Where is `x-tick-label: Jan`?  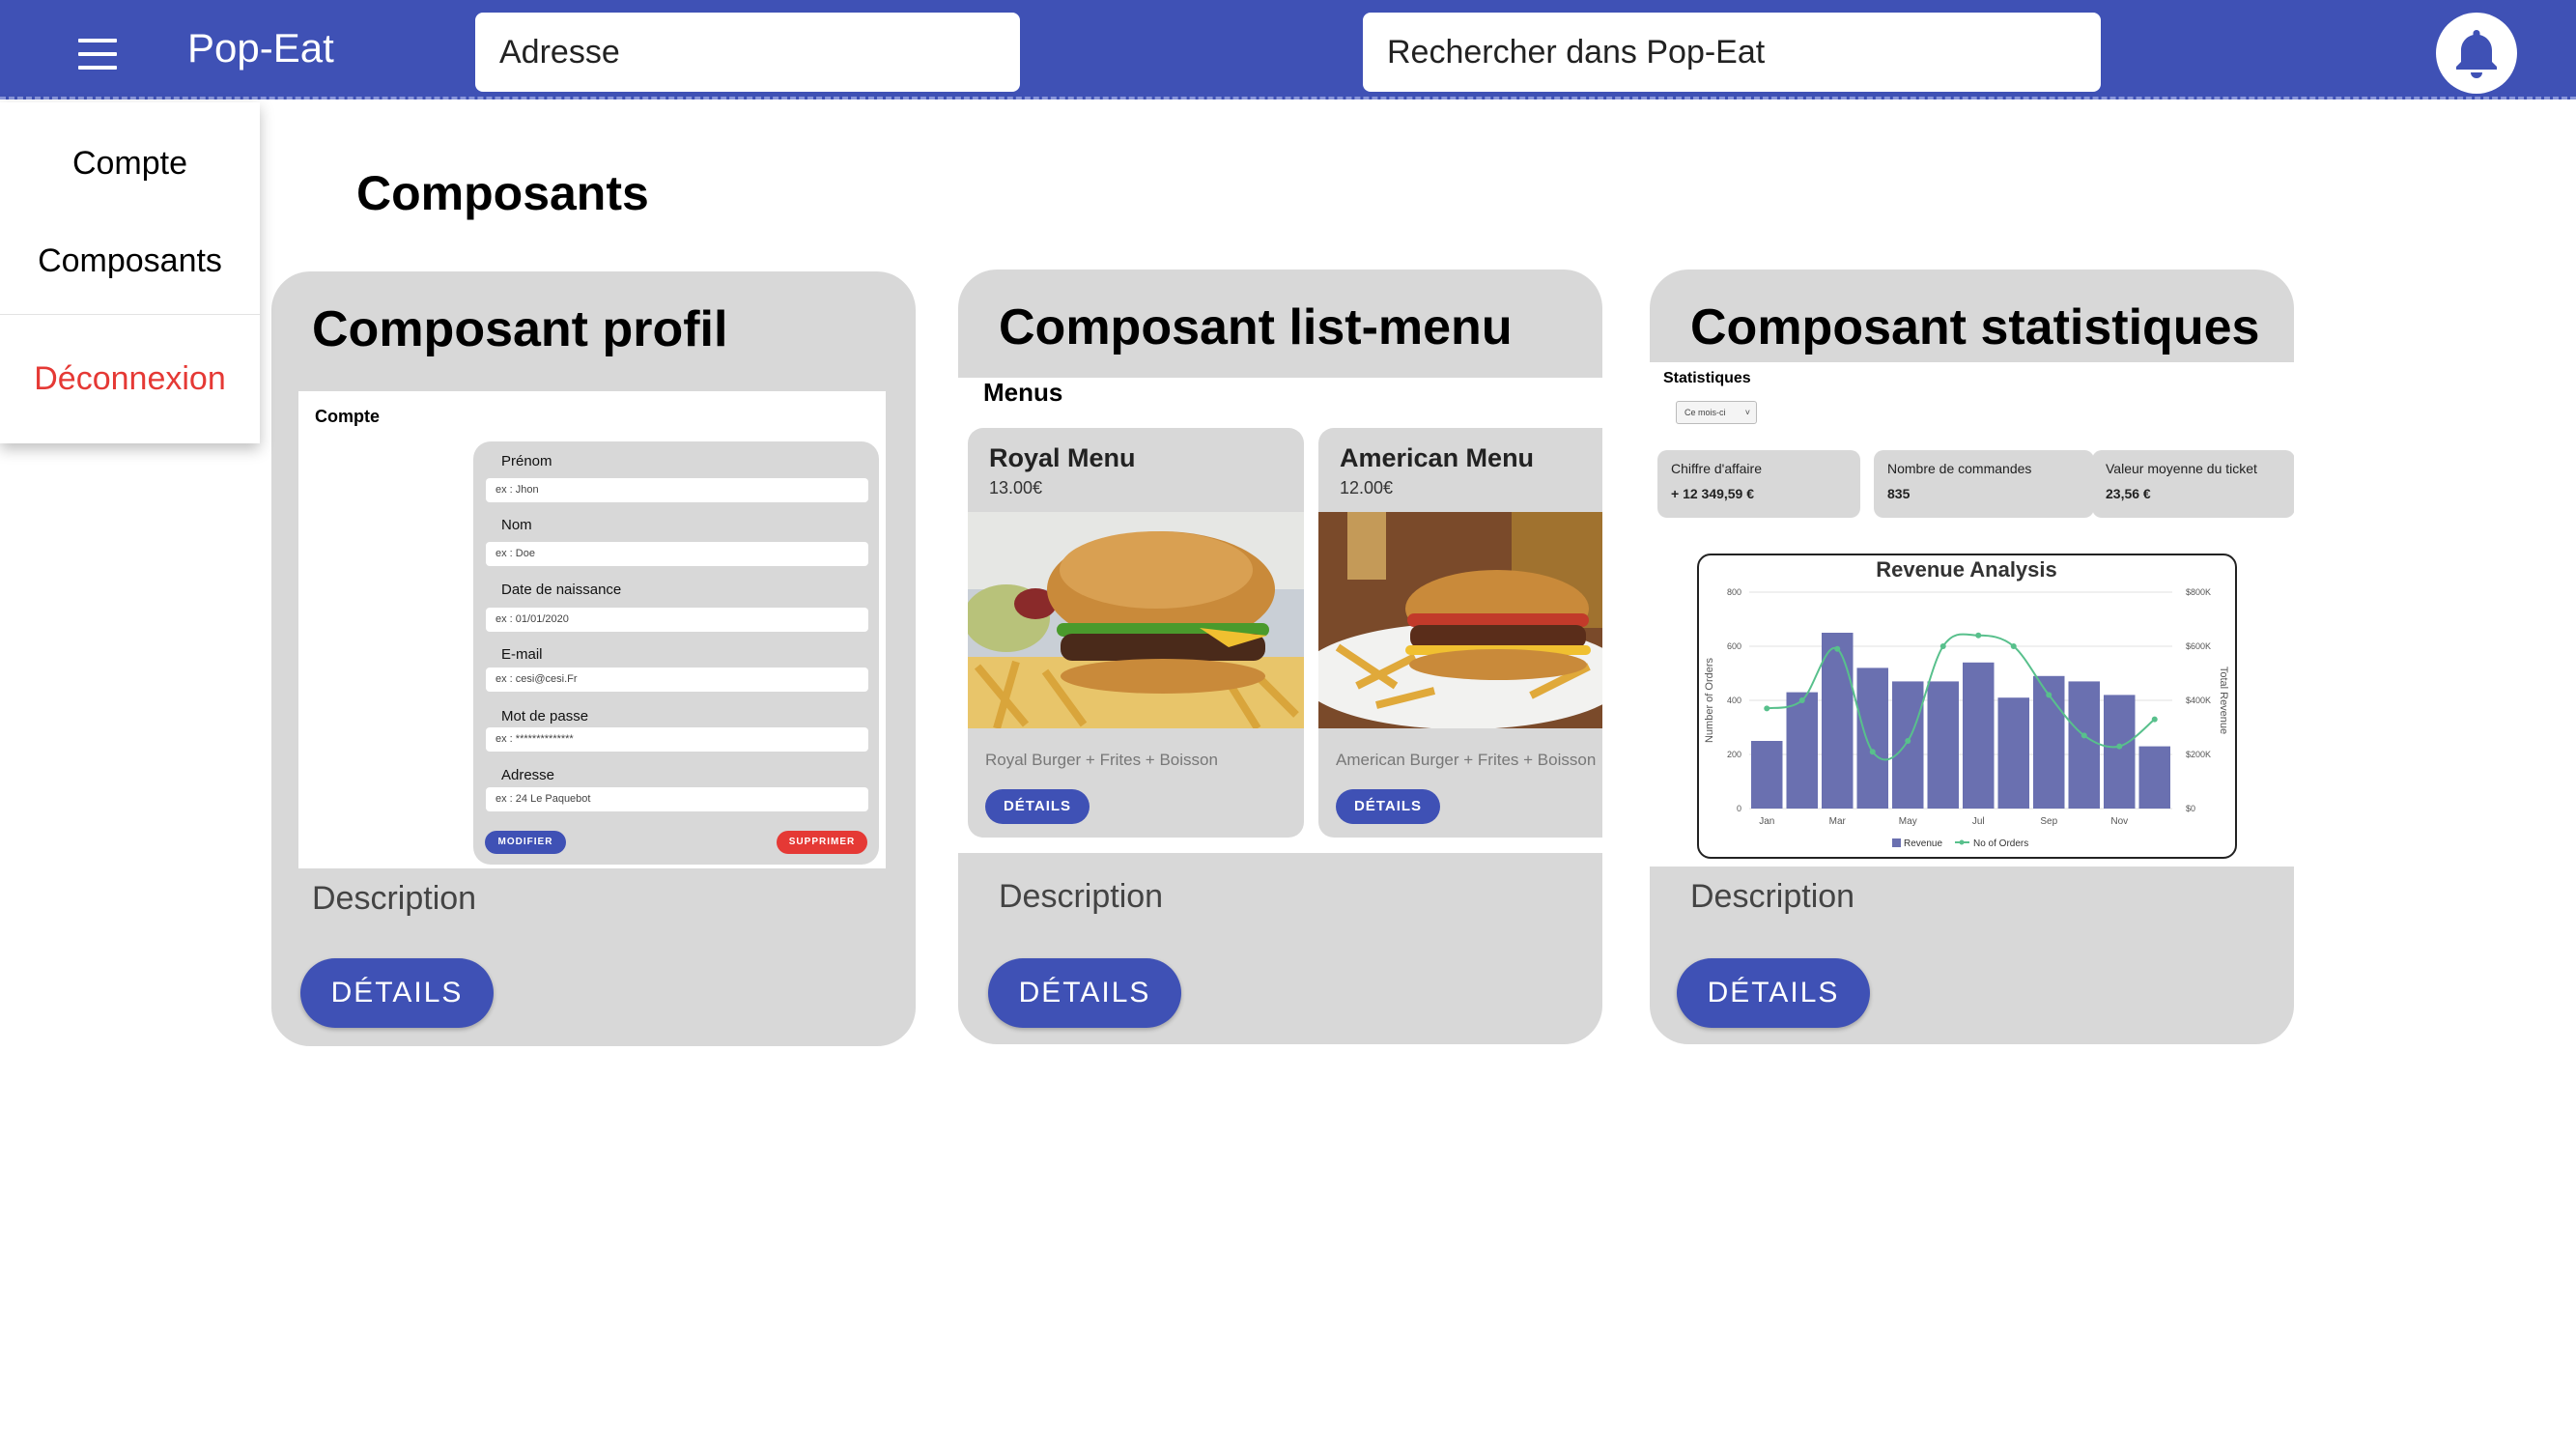 x-tick-label: Jan is located at coordinates (1766, 821).